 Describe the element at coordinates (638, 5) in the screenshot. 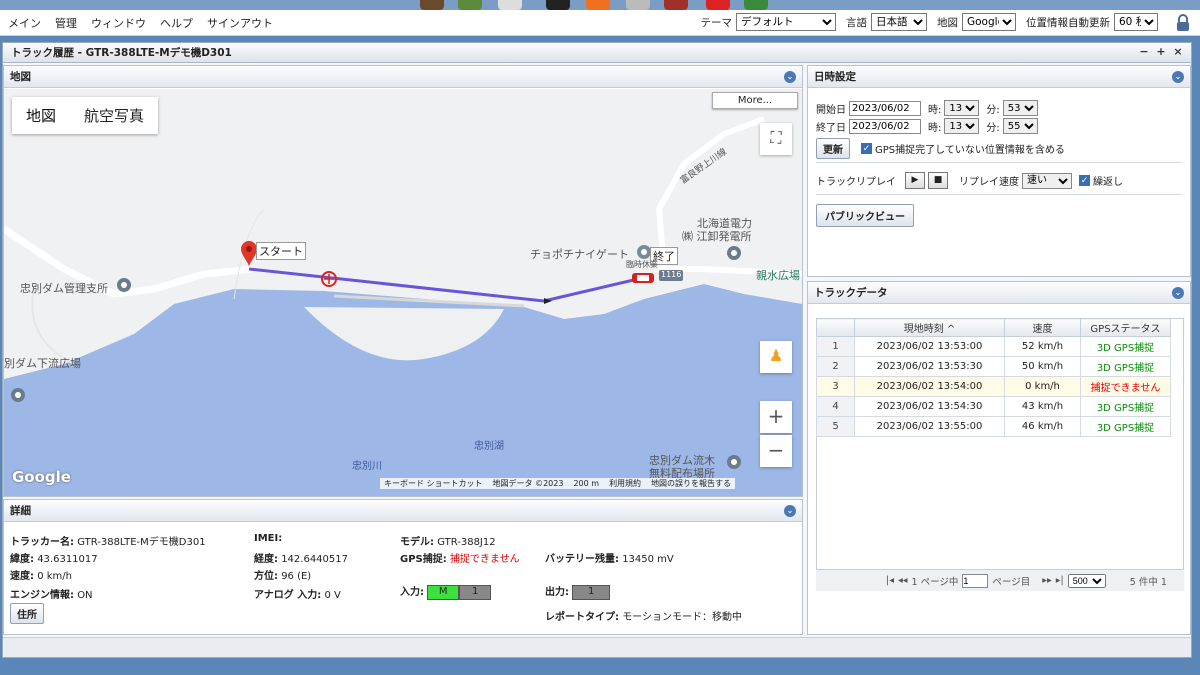

I see `antenna-icon` at that location.